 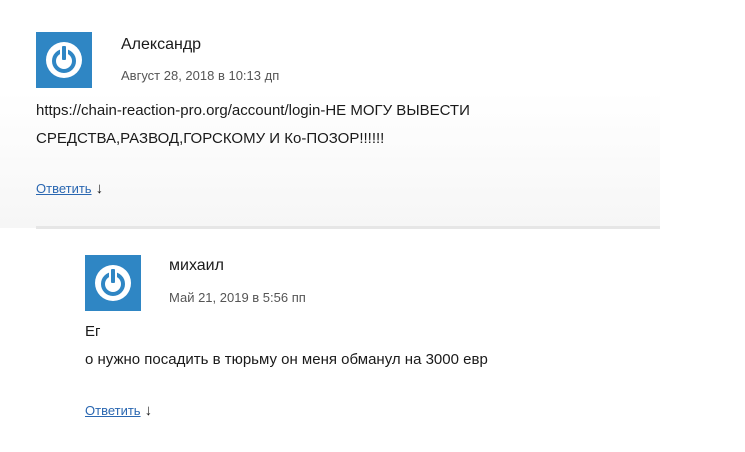 What do you see at coordinates (93, 331) in the screenshot?
I see `comment-text-line: Ег` at bounding box center [93, 331].